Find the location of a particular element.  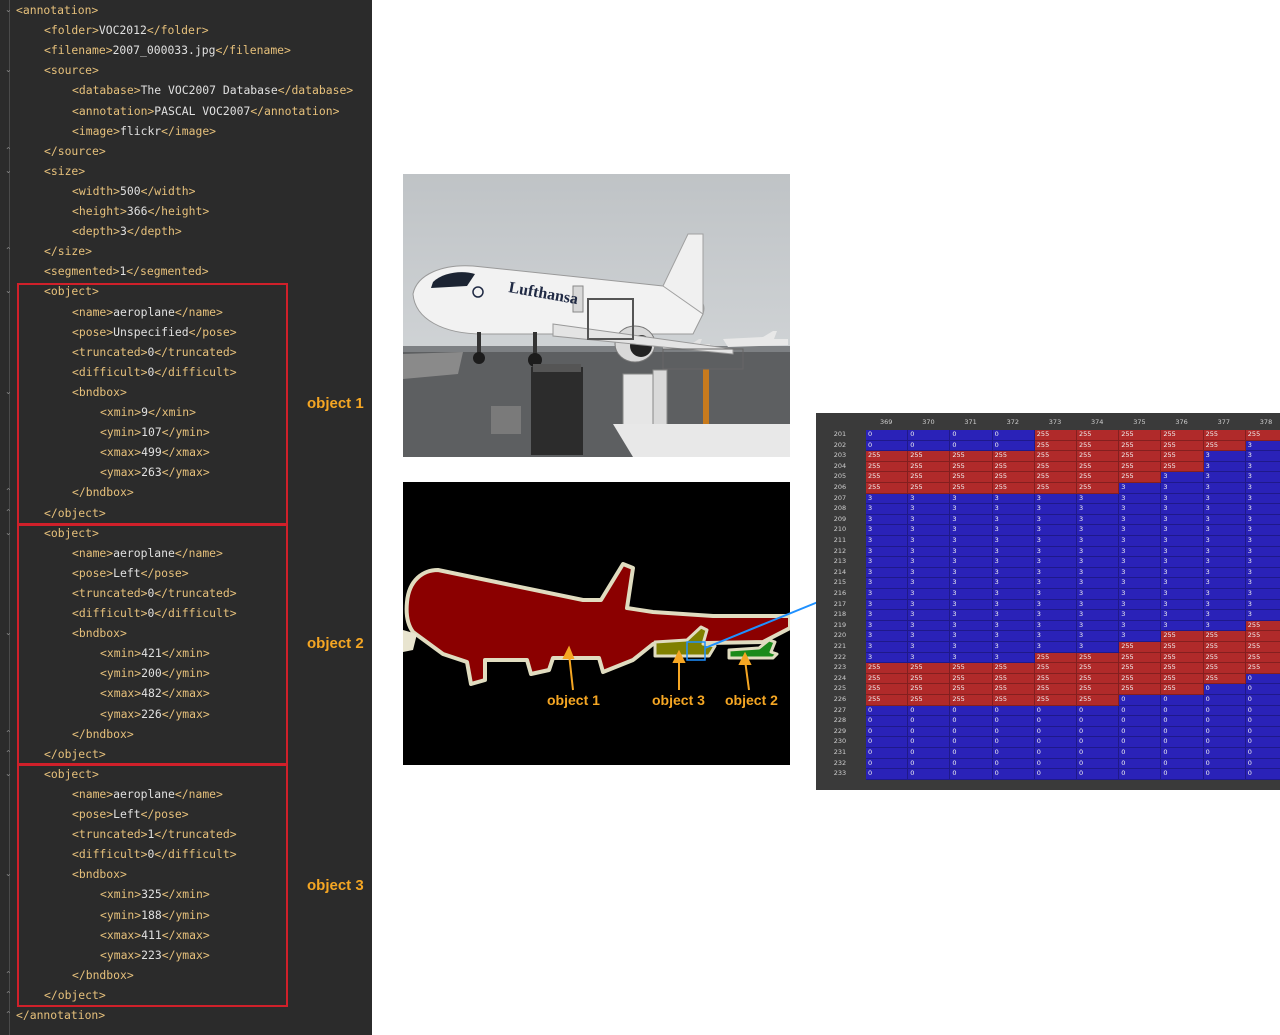

table-column-header: 374 is located at coordinates (1097, 422).